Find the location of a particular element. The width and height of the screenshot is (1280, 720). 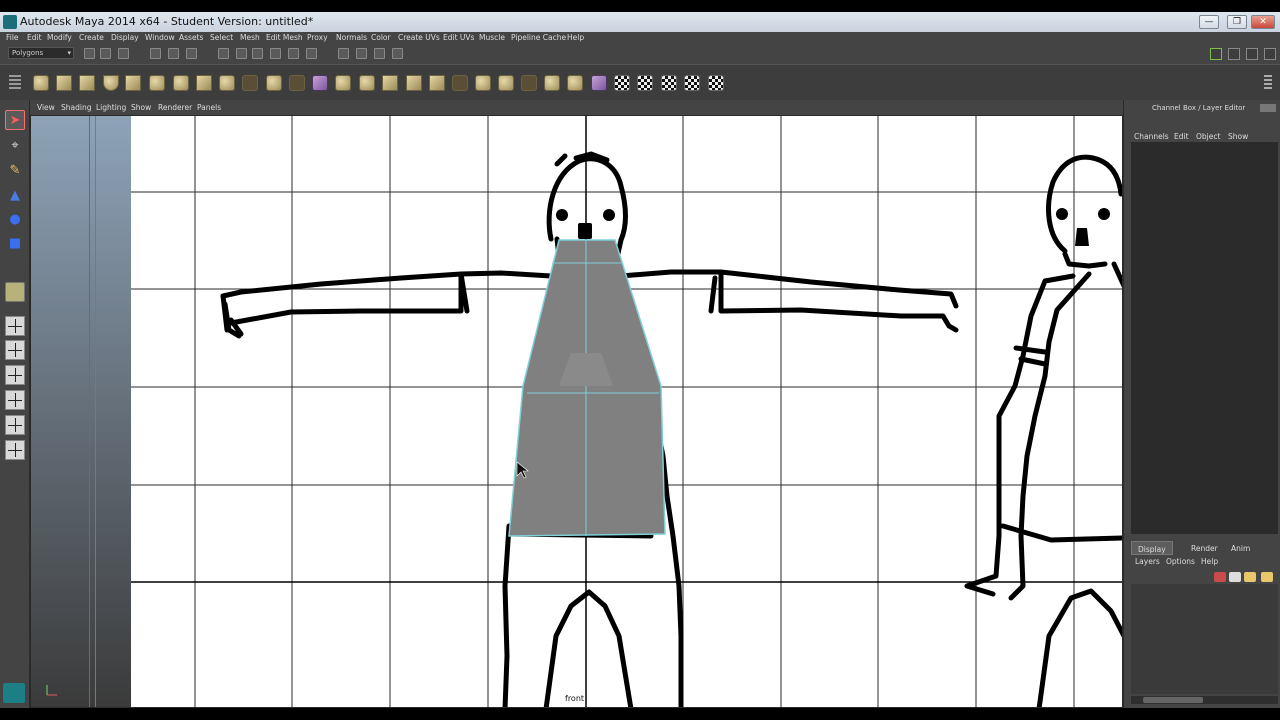

menu-file: File is located at coordinates (12, 37).